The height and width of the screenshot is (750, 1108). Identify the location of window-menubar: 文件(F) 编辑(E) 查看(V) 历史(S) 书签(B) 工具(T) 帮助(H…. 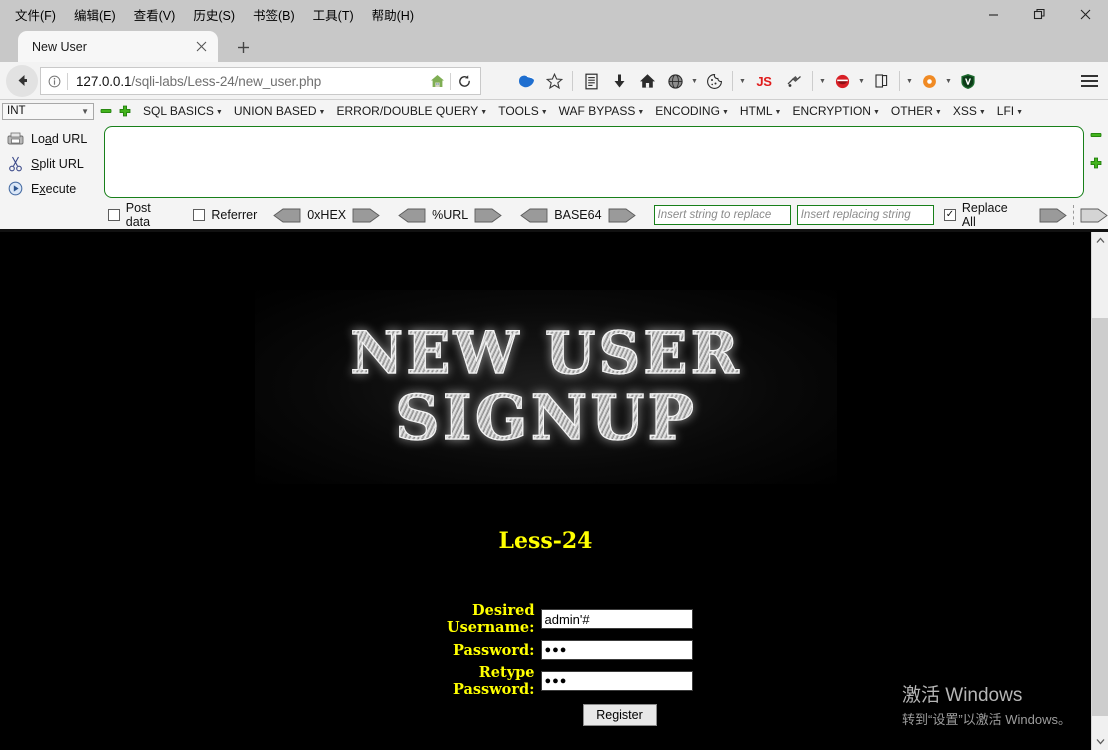
(554, 14).